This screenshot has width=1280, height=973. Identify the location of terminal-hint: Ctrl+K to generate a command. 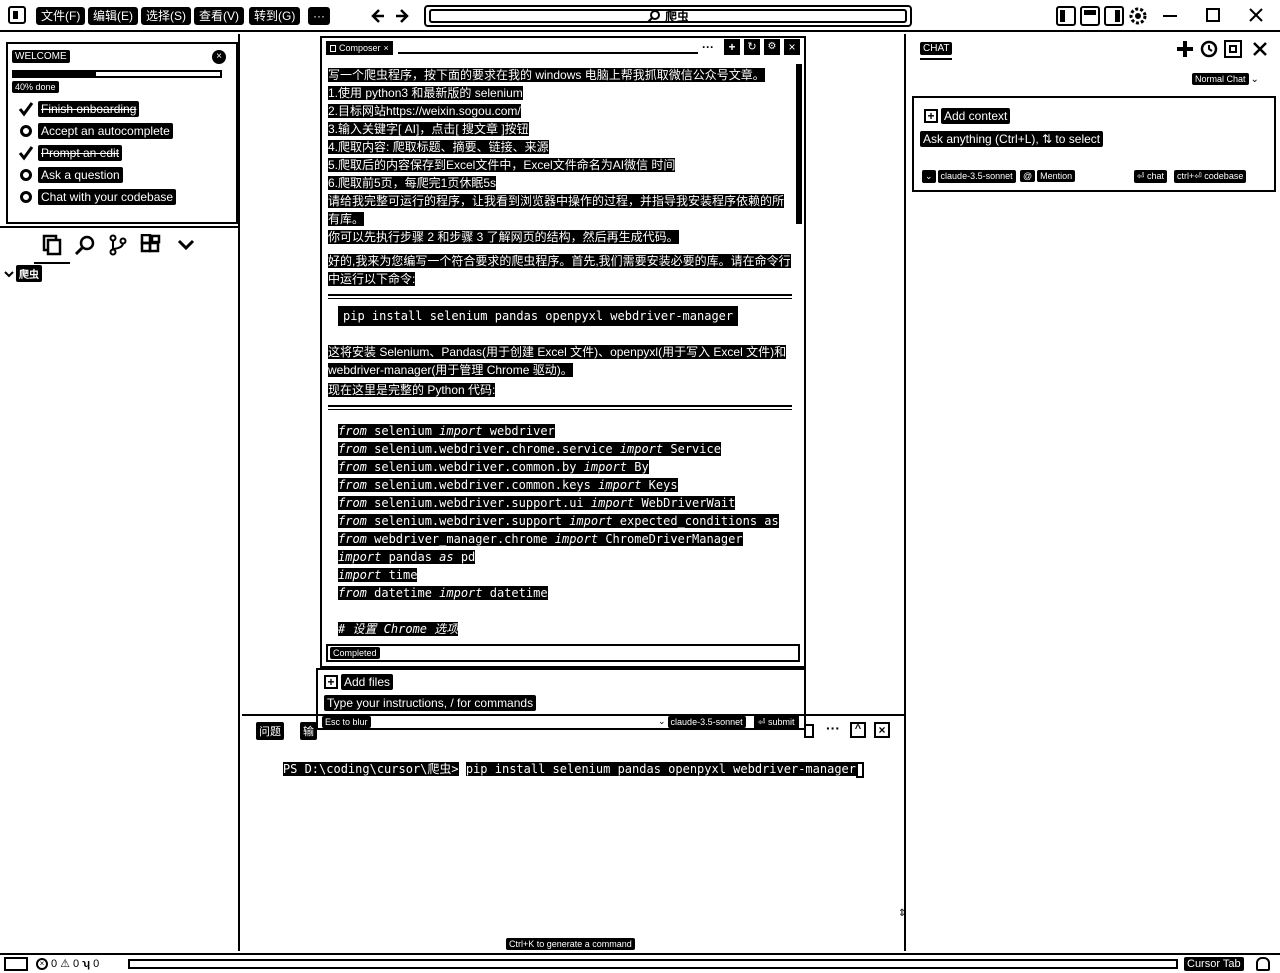
(570, 944).